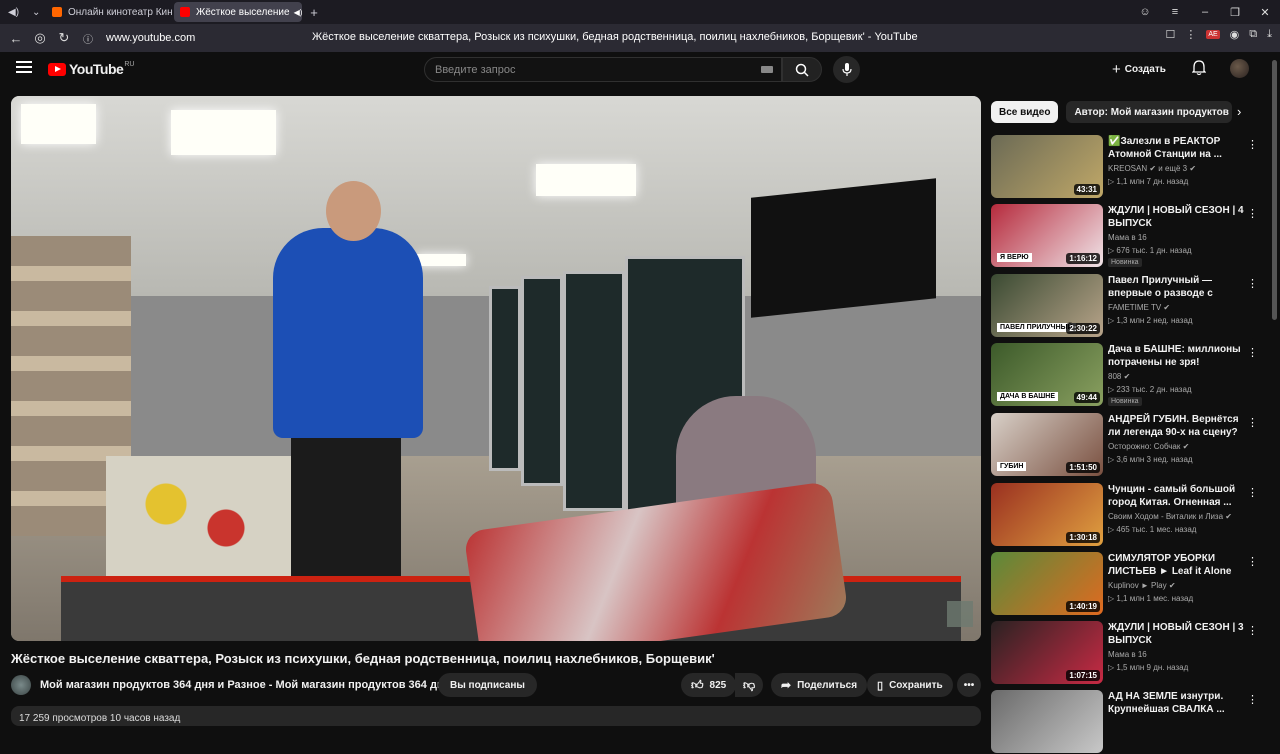 The image size is (1280, 754). I want to click on account-avatar, so click(1239, 68).